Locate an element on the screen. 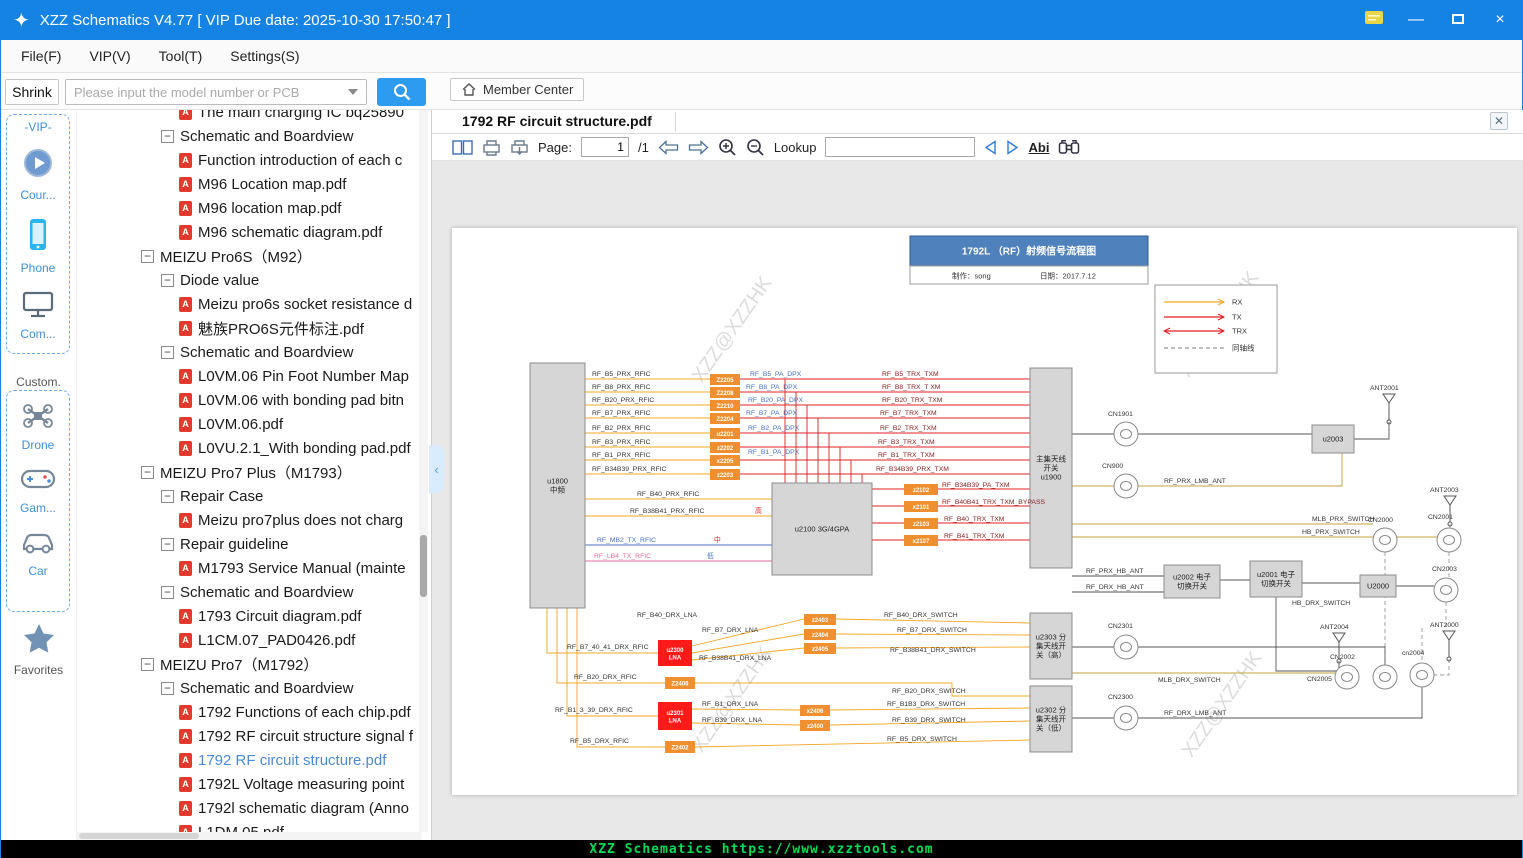  next-page-icon is located at coordinates (698, 147).